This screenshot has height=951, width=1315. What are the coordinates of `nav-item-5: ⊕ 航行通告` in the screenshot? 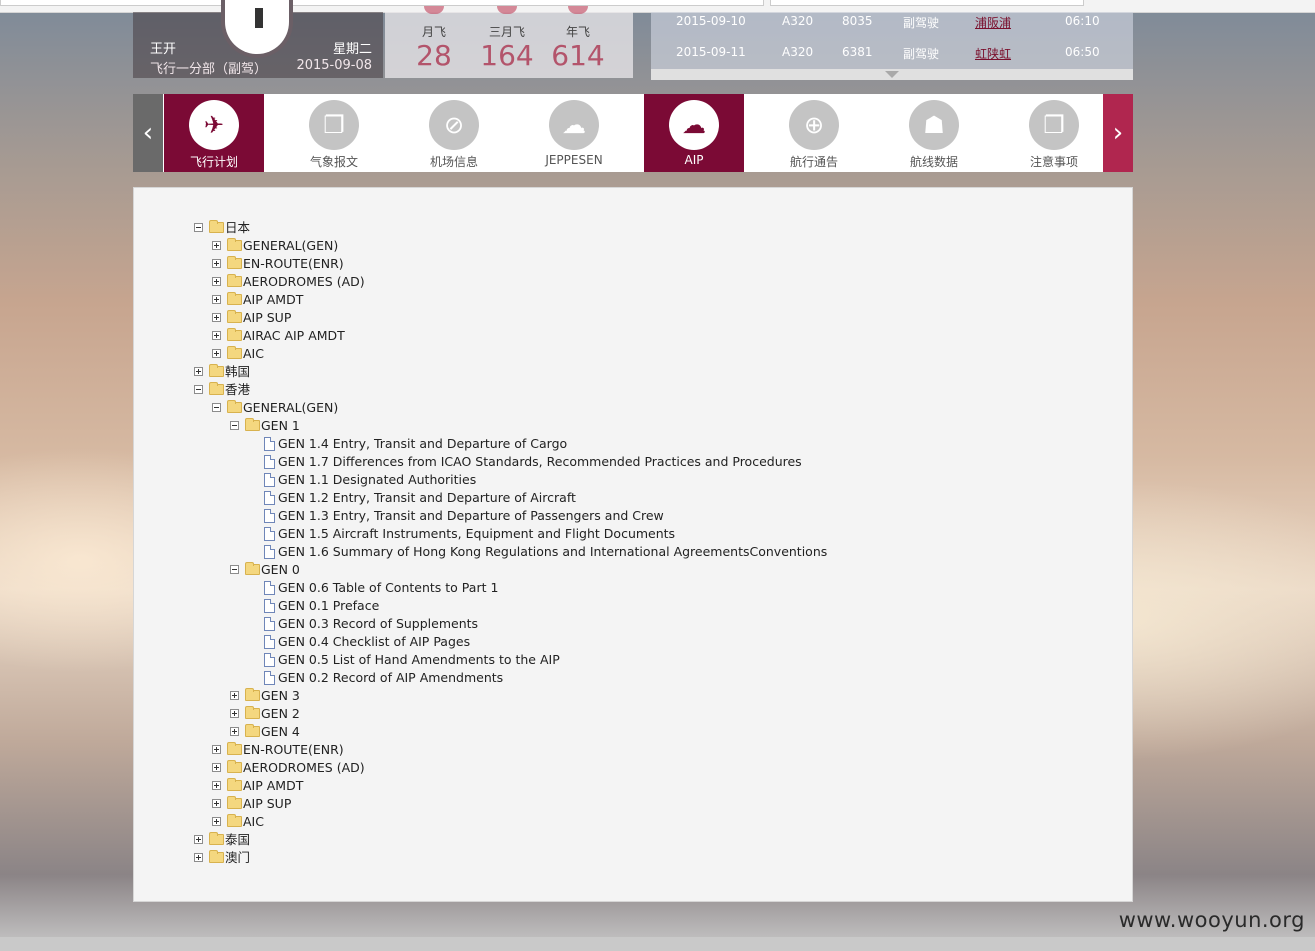 It's located at (814, 133).